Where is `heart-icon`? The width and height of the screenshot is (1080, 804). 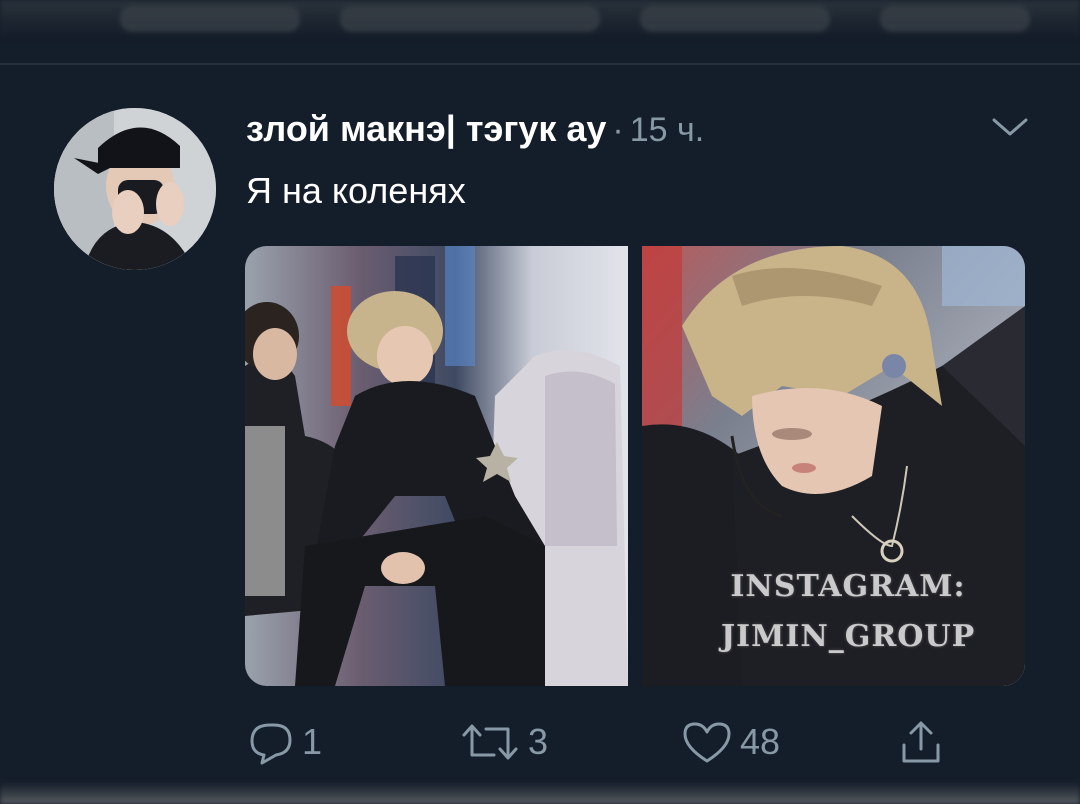
heart-icon is located at coordinates (707, 742).